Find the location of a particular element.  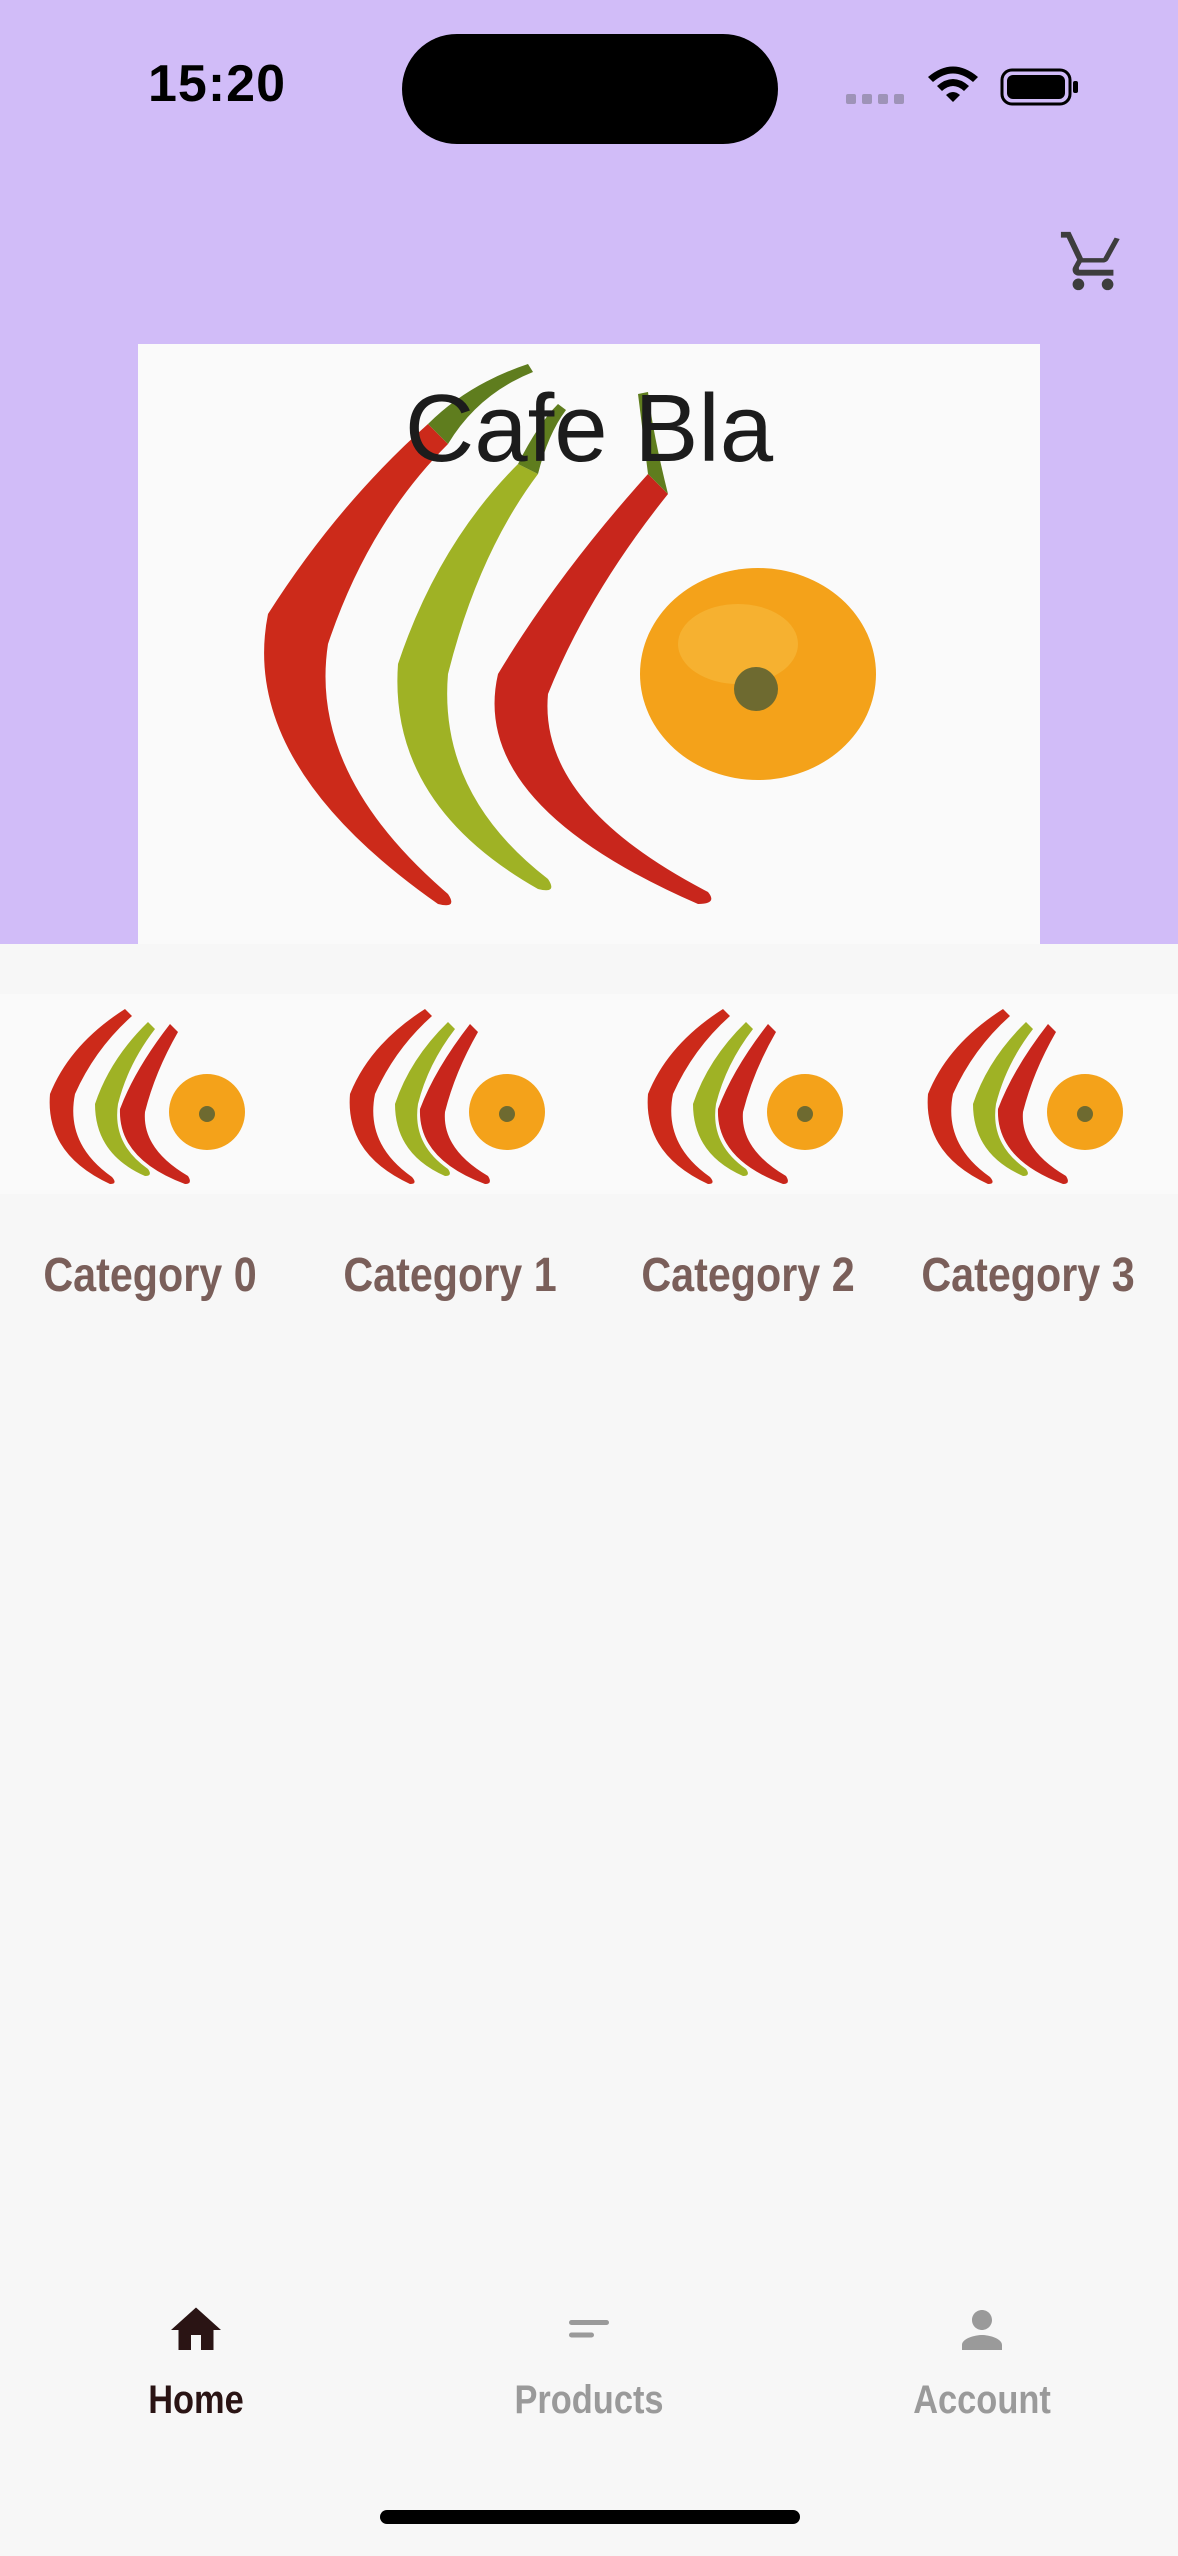

category-card-2: Category 2 is located at coordinates (748, 1164).